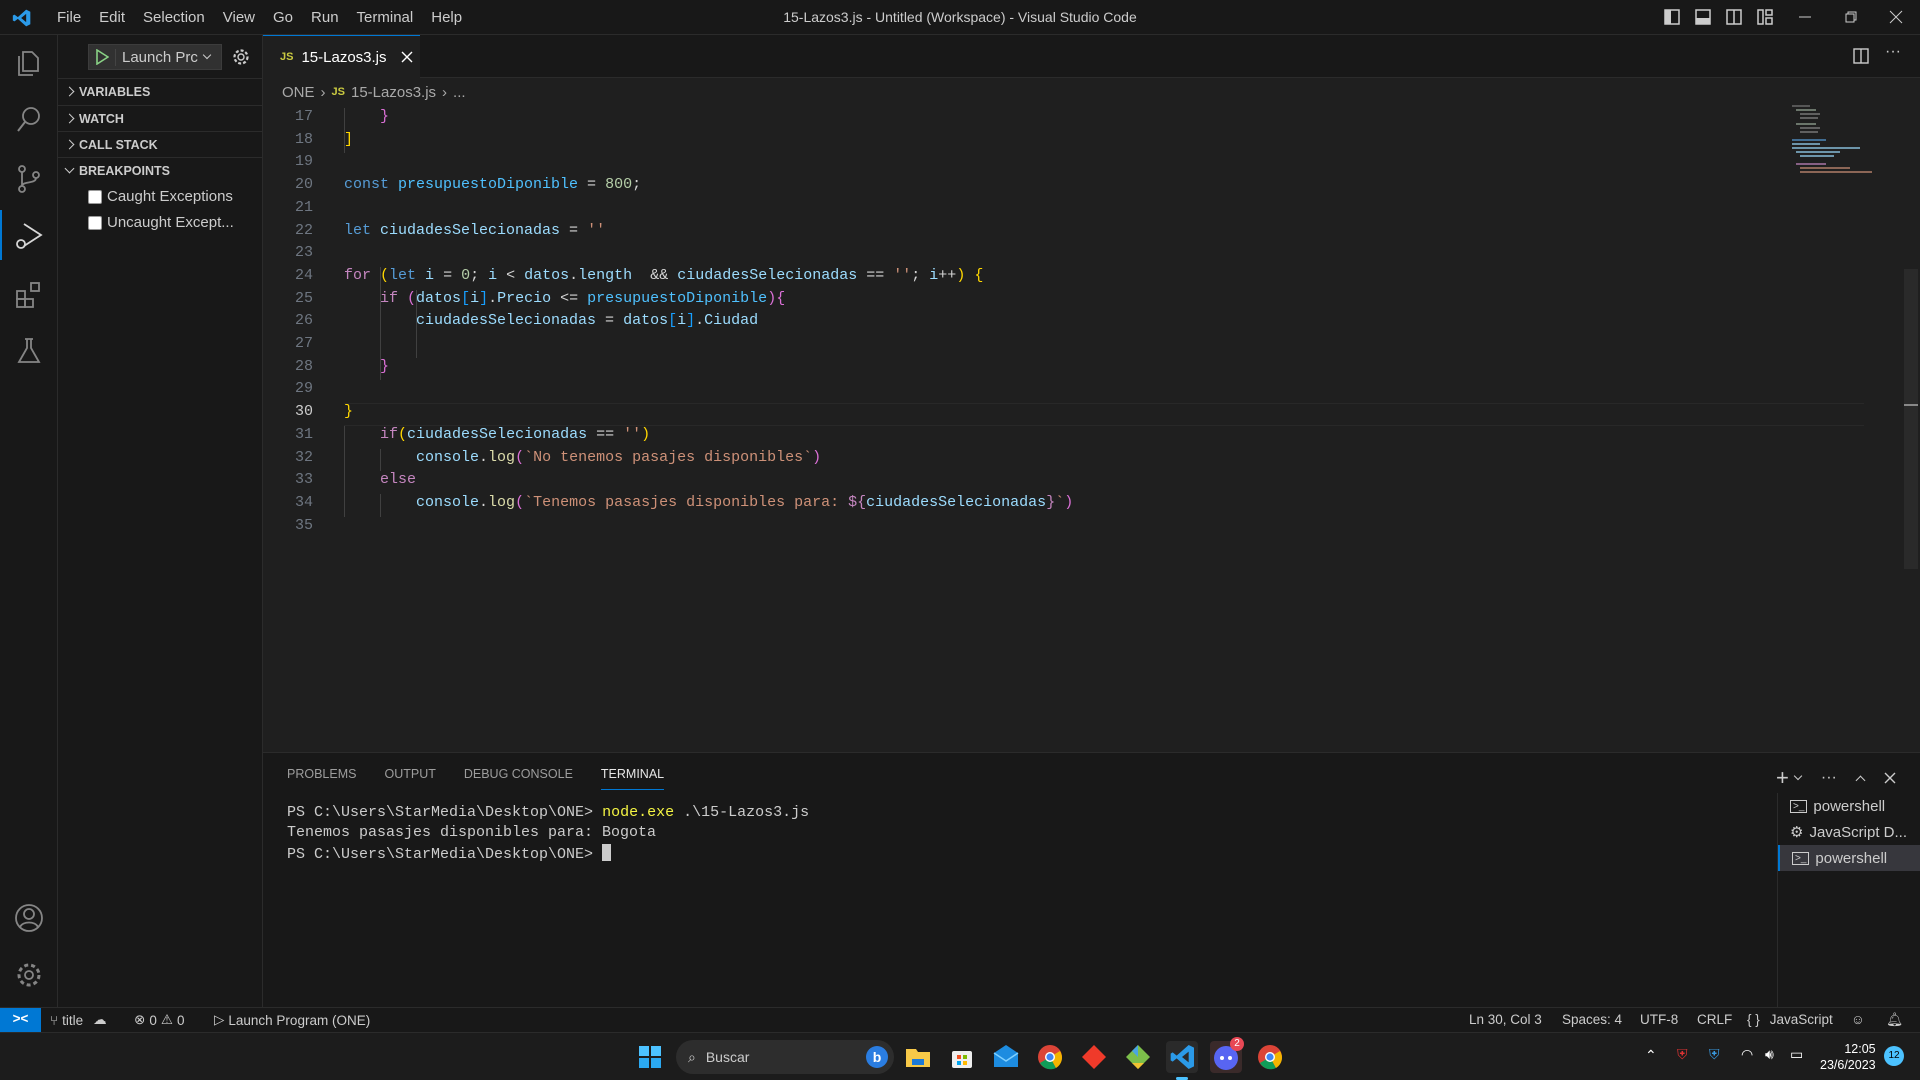 This screenshot has height=1080, width=1920. Describe the element at coordinates (298, 92) in the screenshot. I see `breadcrumb-folder: ONE` at that location.